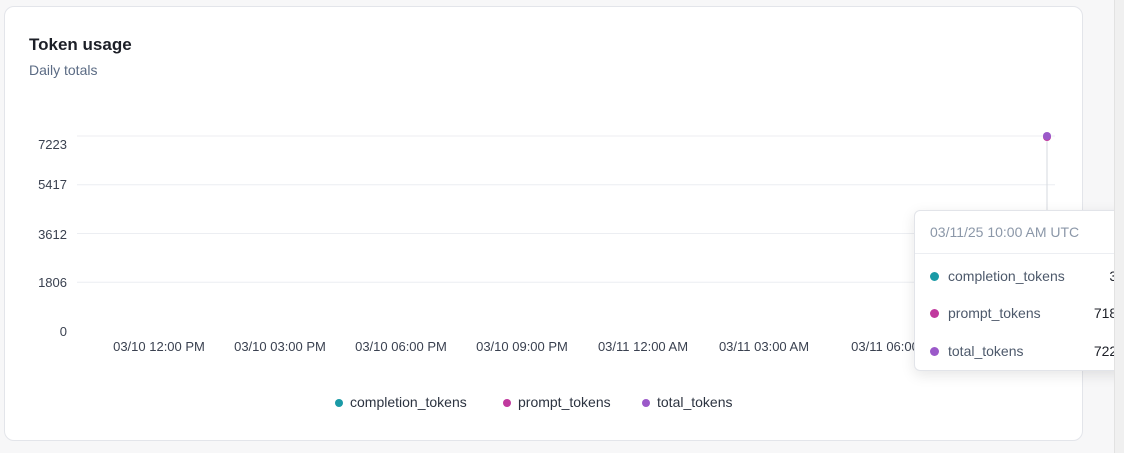 This screenshot has width=1124, height=453. What do you see at coordinates (522, 346) in the screenshot?
I see `x-tick-label: 03/10 09:00 PM` at bounding box center [522, 346].